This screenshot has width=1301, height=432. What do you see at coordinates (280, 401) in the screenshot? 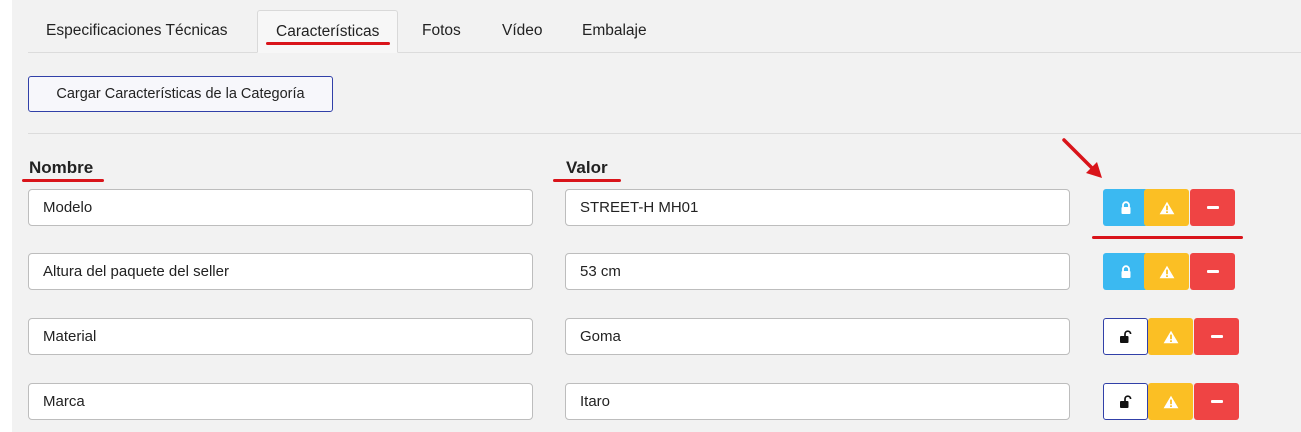
I see `row-name-field: Marca` at bounding box center [280, 401].